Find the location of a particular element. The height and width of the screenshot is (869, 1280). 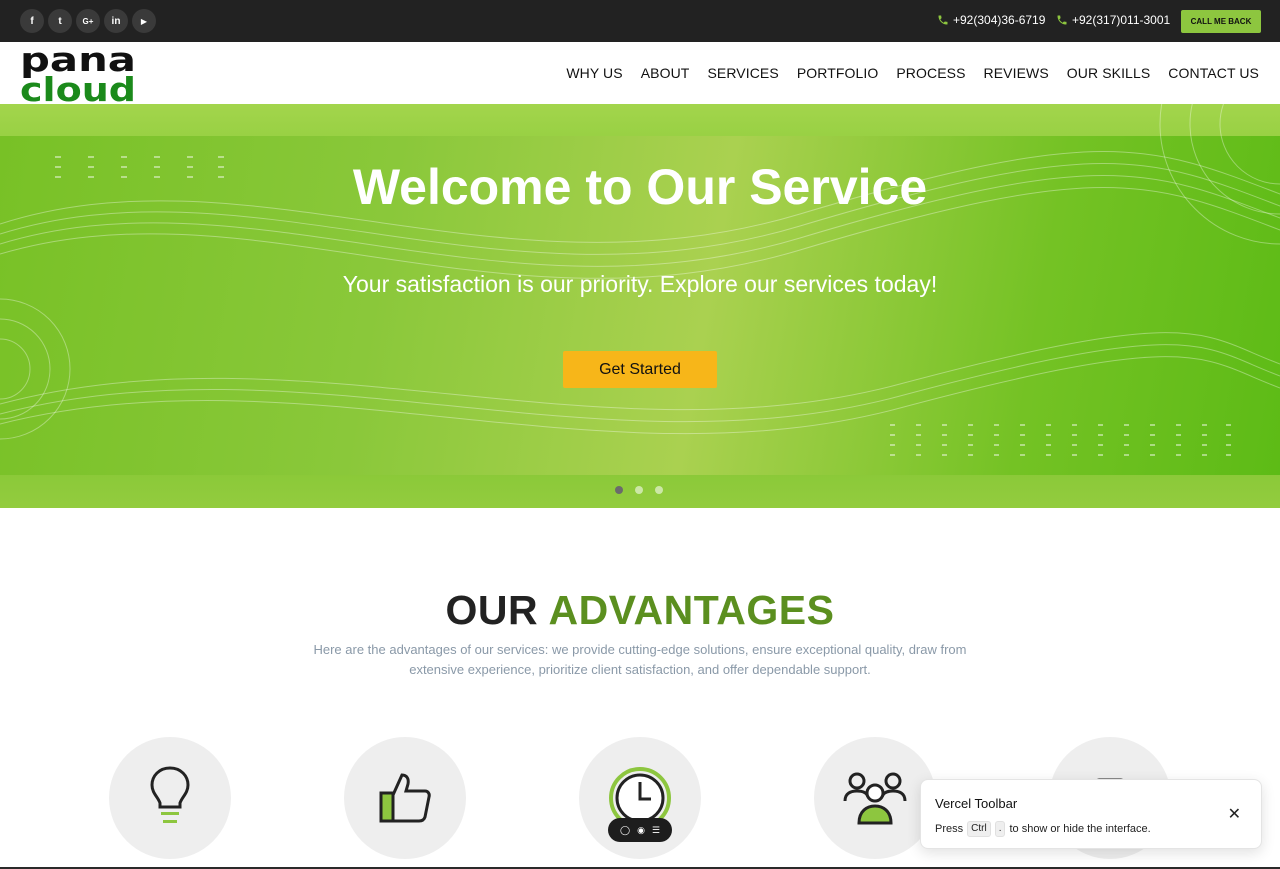

nav-portfolio: PORTFOLIO is located at coordinates (838, 73).